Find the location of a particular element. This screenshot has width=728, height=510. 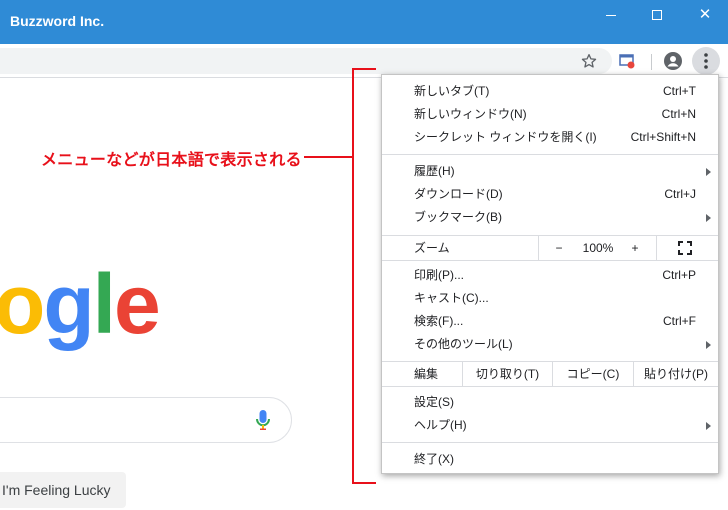

menu-button is located at coordinates (706, 61).